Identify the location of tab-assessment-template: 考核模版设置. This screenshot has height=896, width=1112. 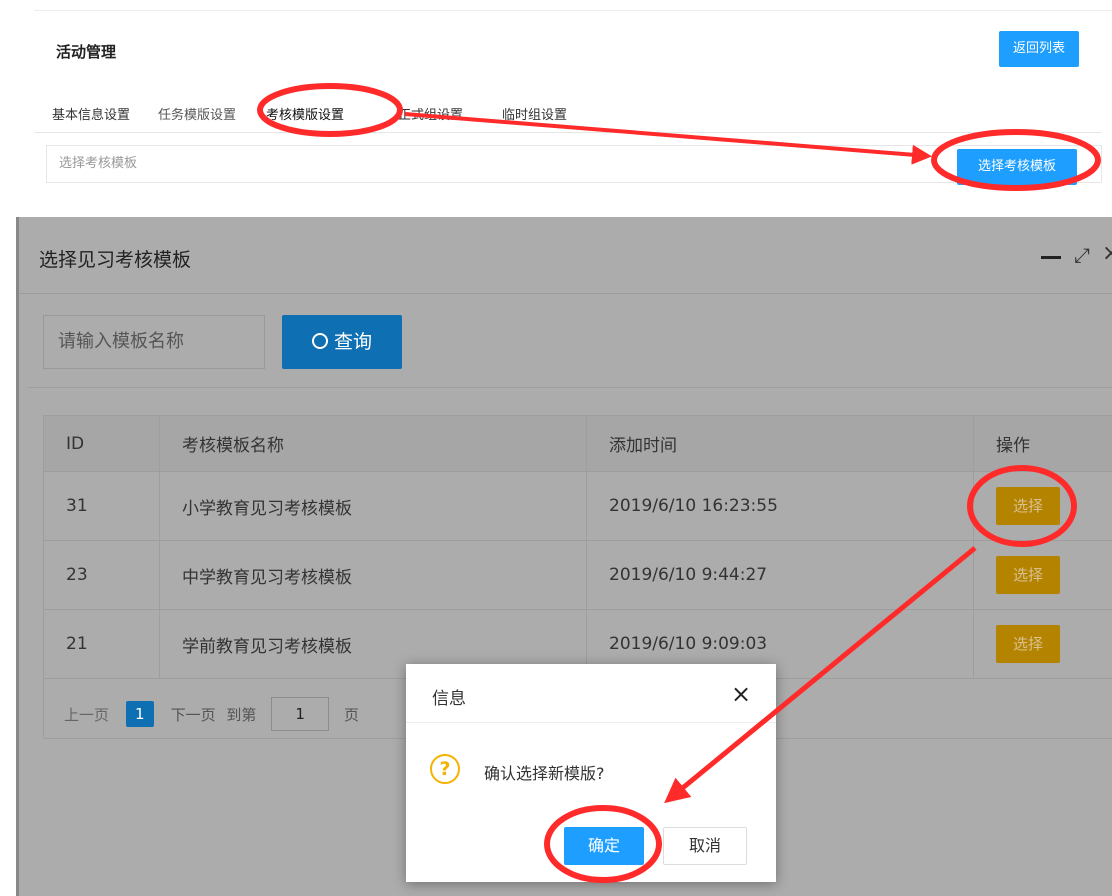
(305, 113).